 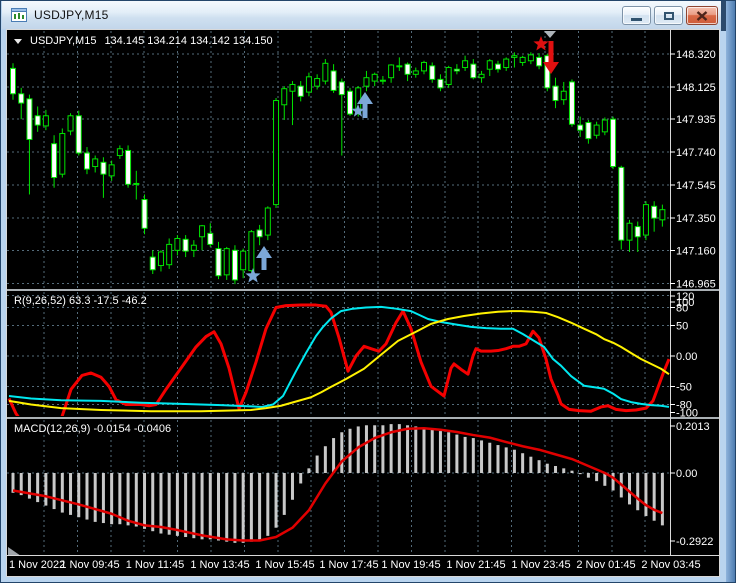 I want to click on r-axis-label: 0.00, so click(x=686, y=357).